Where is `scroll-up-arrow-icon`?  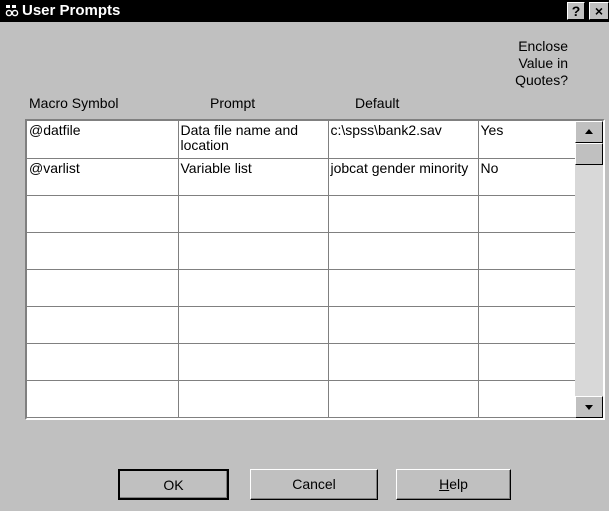 scroll-up-arrow-icon is located at coordinates (589, 131).